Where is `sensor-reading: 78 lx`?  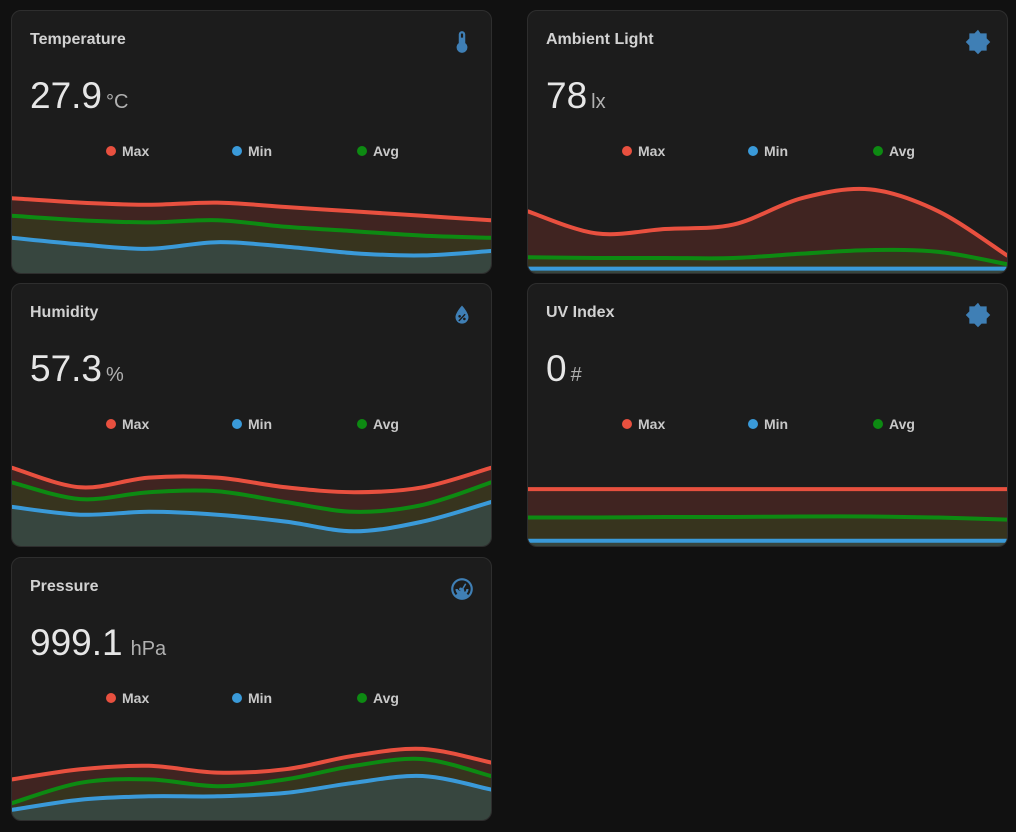
sensor-reading: 78 lx is located at coordinates (576, 96).